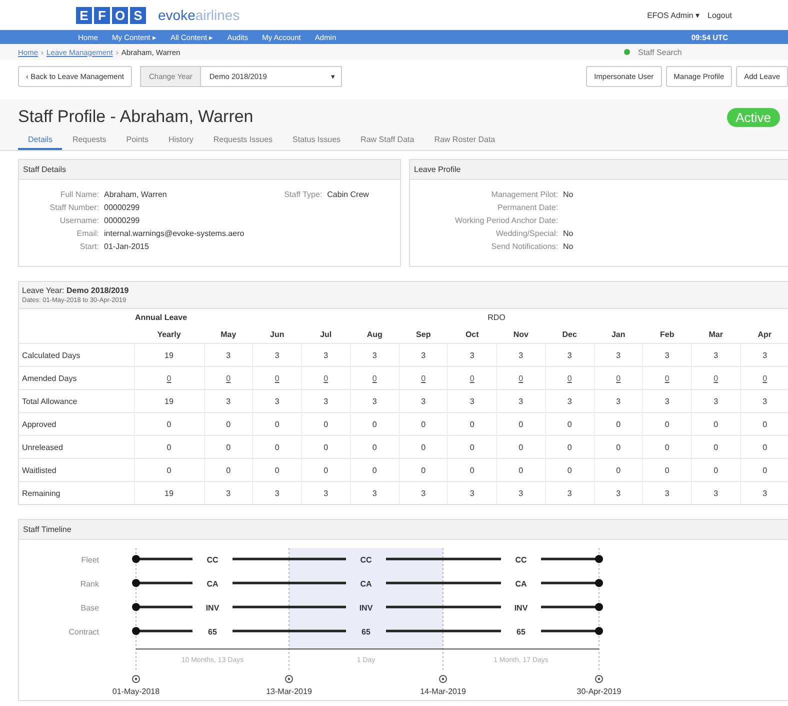 The height and width of the screenshot is (706, 788). What do you see at coordinates (243, 140) in the screenshot?
I see `tab: Requests Issues` at bounding box center [243, 140].